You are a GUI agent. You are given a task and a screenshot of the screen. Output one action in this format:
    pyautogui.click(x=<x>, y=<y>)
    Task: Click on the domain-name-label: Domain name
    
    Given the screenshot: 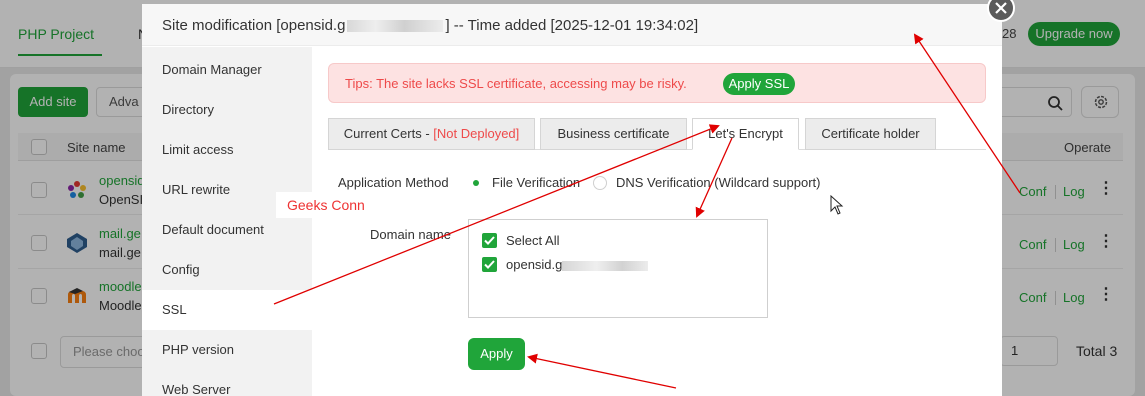 What is the action you would take?
    pyautogui.click(x=410, y=234)
    